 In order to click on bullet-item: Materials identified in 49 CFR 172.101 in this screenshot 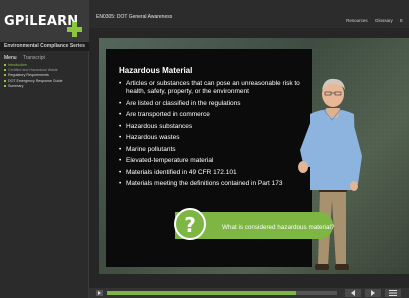, I will do `click(214, 173)`.